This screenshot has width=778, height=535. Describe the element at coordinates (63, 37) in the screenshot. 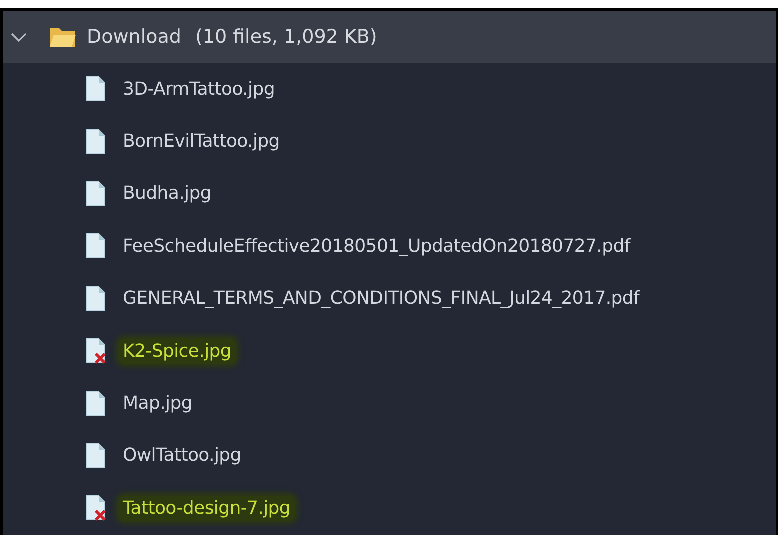

I see `folder-icon` at that location.